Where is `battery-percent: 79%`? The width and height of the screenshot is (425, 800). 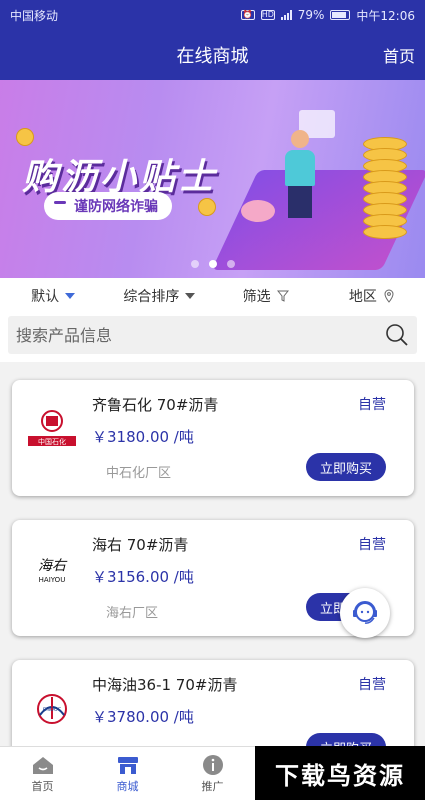
battery-percent: 79% is located at coordinates (311, 15).